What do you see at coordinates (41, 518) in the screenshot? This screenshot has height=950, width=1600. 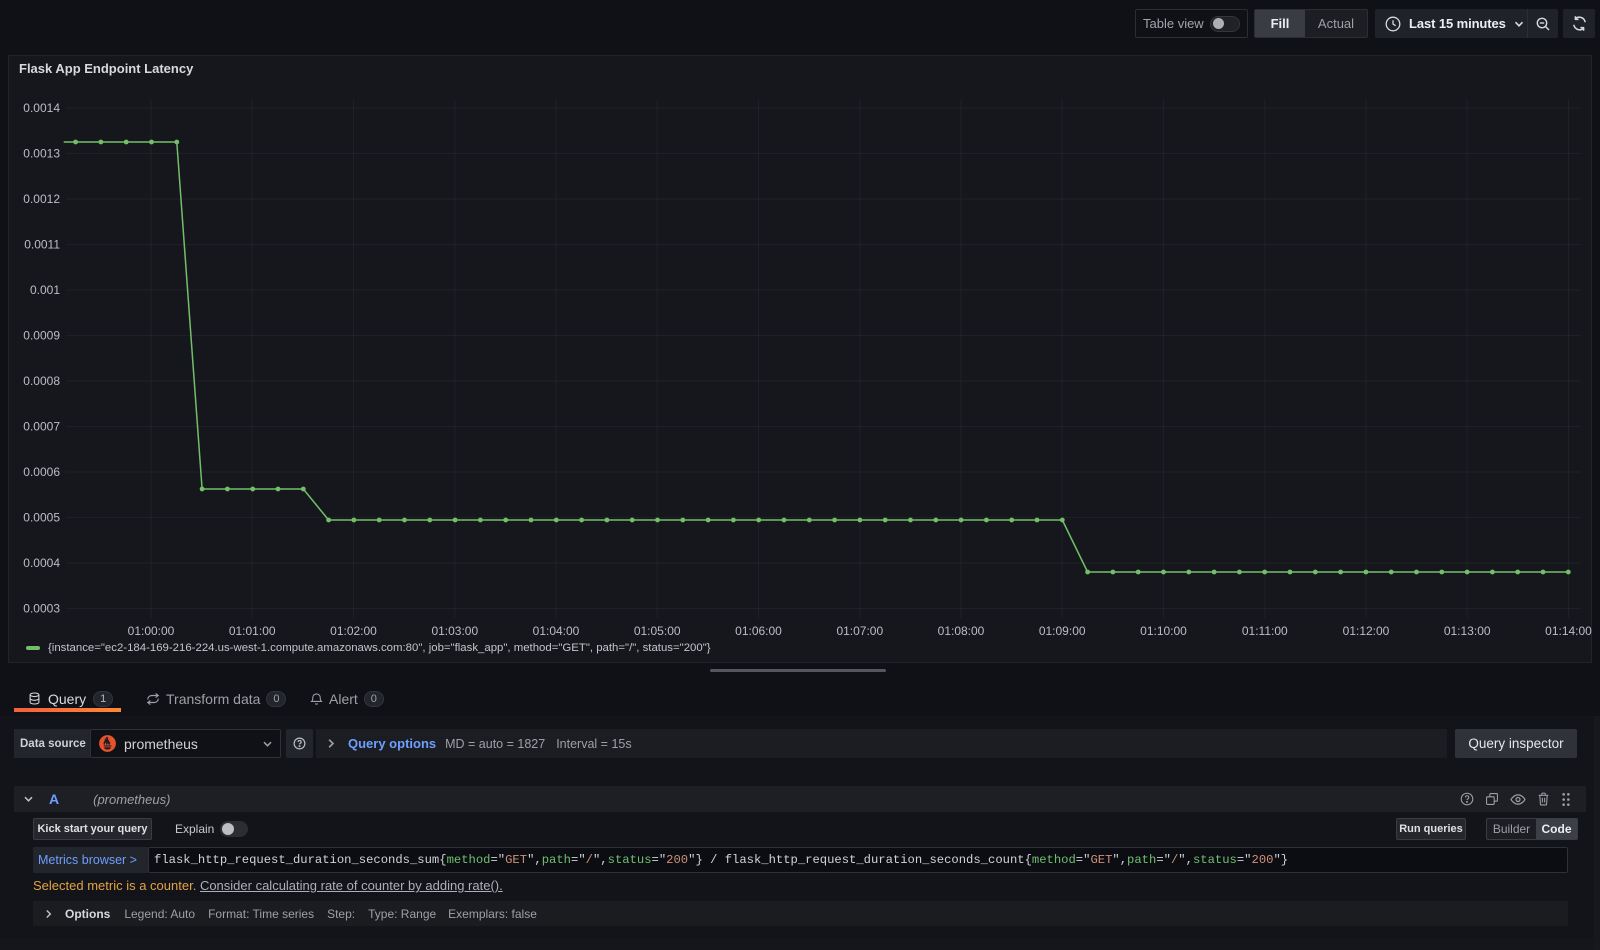 I see `svg-text: 0.0005` at bounding box center [41, 518].